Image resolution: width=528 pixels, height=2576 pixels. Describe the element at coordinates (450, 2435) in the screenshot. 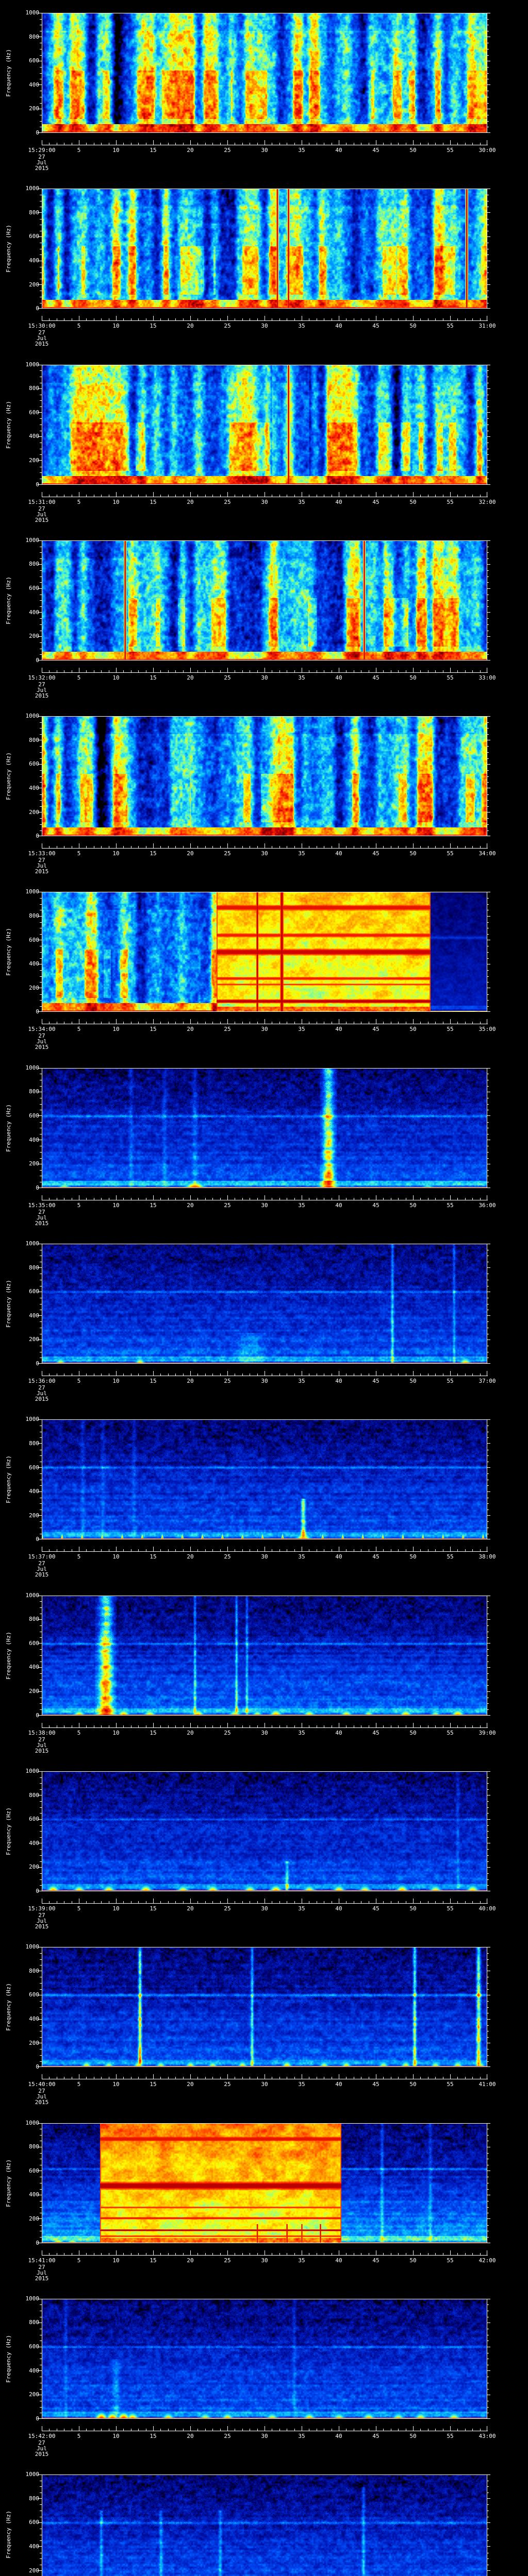

I see `time-tick-label: 55` at that location.